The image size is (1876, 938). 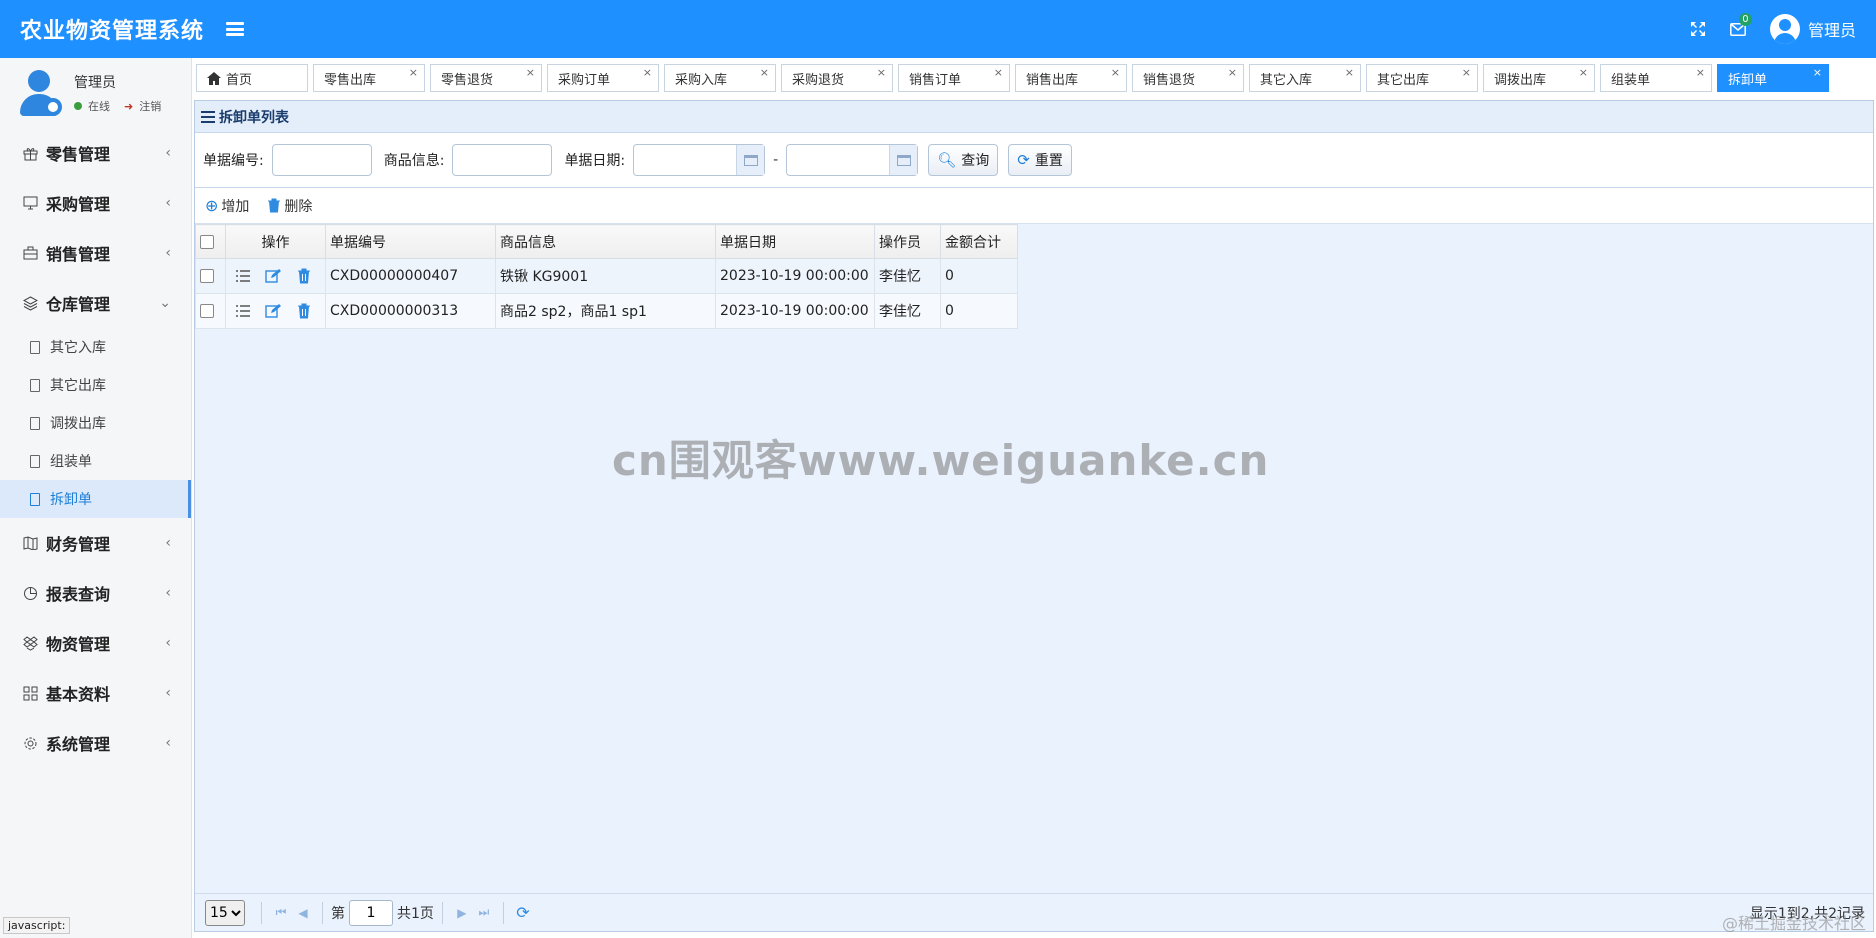 What do you see at coordinates (233, 161) in the screenshot?
I see `code-label: 单据编号:` at bounding box center [233, 161].